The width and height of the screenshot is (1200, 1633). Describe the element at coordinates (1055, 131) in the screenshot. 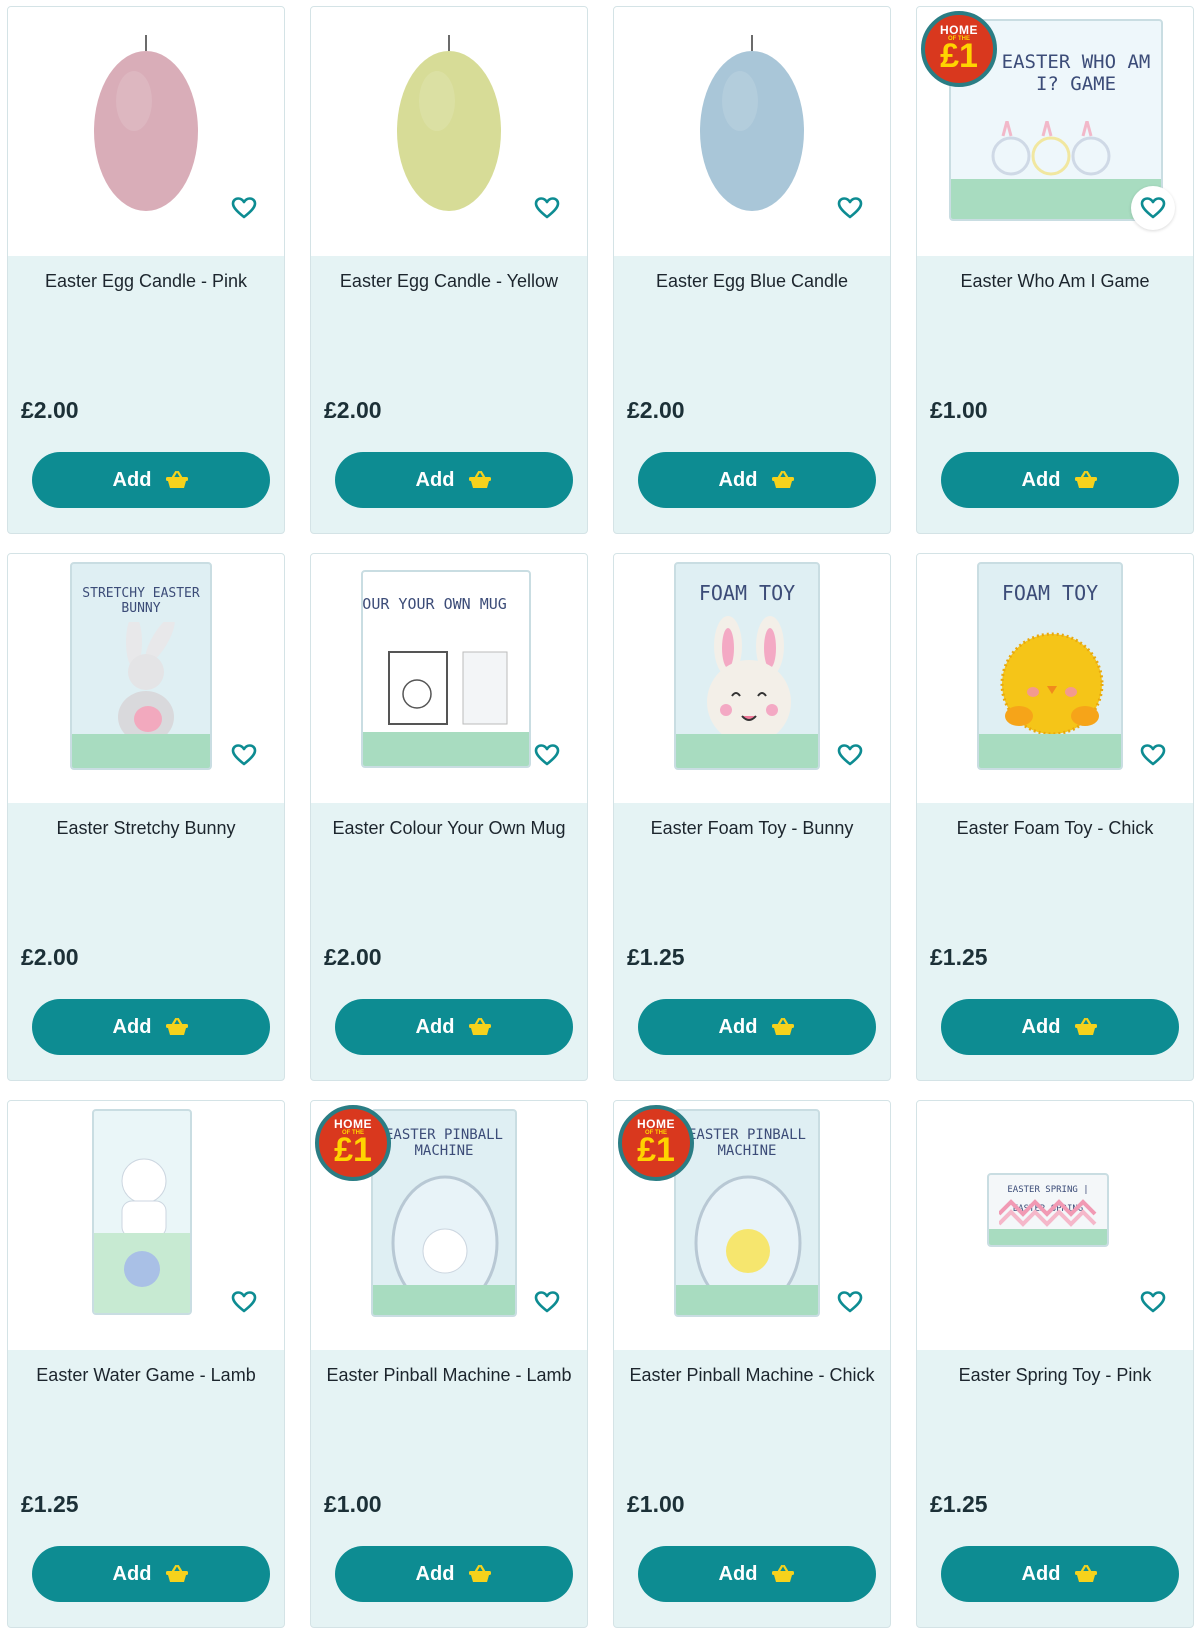

I see `product-image-area: EASTER WHO AM I? GAME HOME OF THE £1` at that location.